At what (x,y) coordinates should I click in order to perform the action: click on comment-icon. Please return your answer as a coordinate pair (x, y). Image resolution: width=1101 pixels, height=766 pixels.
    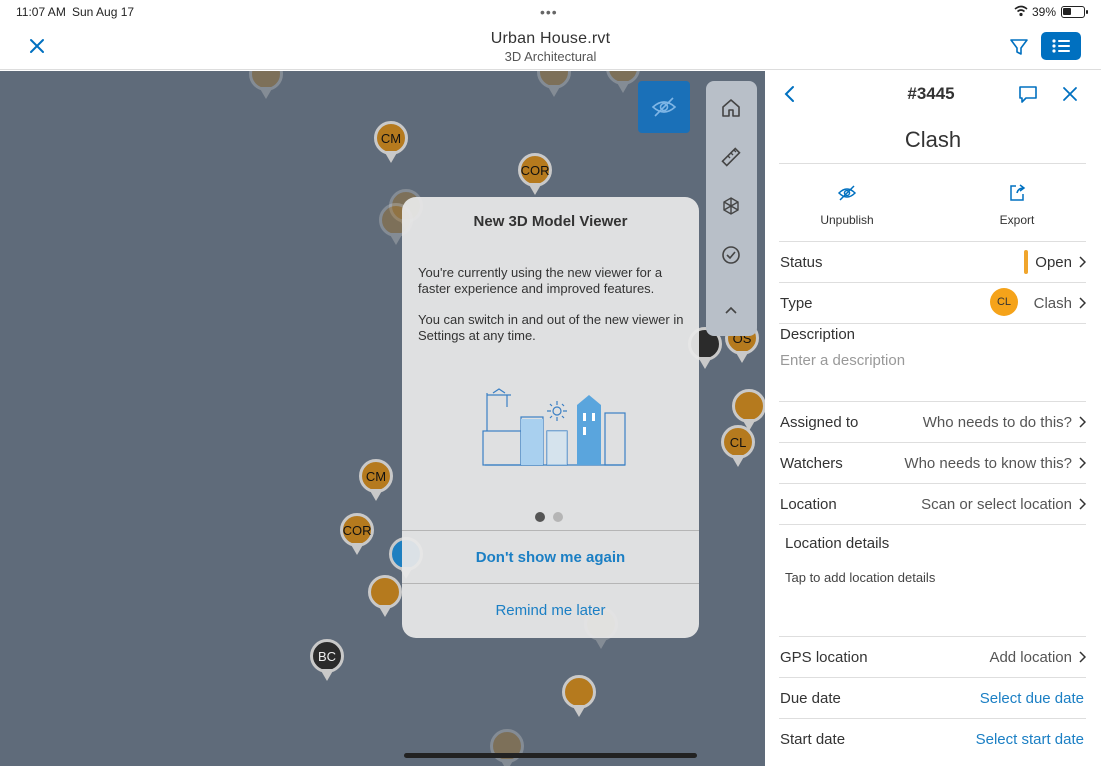
    Looking at the image, I should click on (1028, 94).